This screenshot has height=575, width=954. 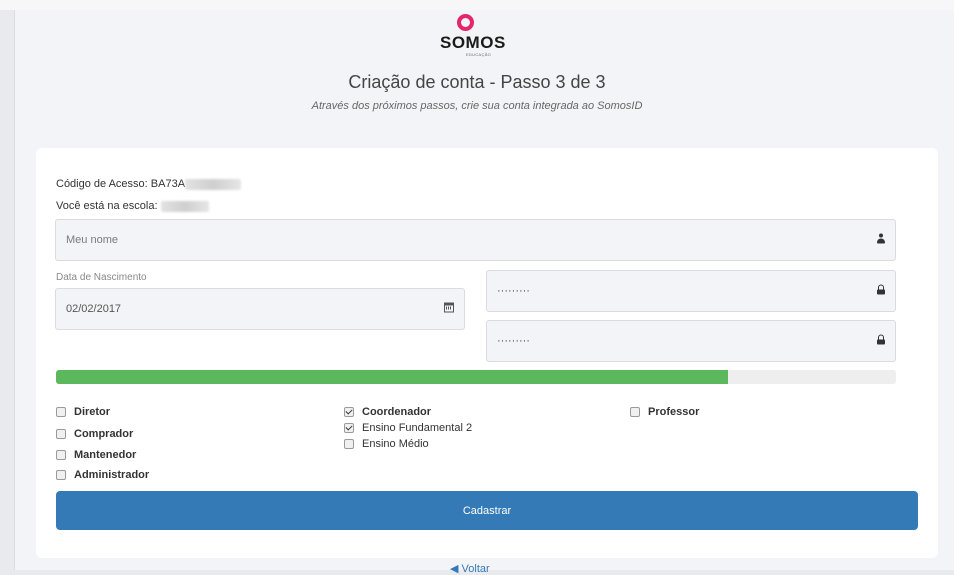 What do you see at coordinates (260, 309) in the screenshot?
I see `dob-field: 02/02/2017` at bounding box center [260, 309].